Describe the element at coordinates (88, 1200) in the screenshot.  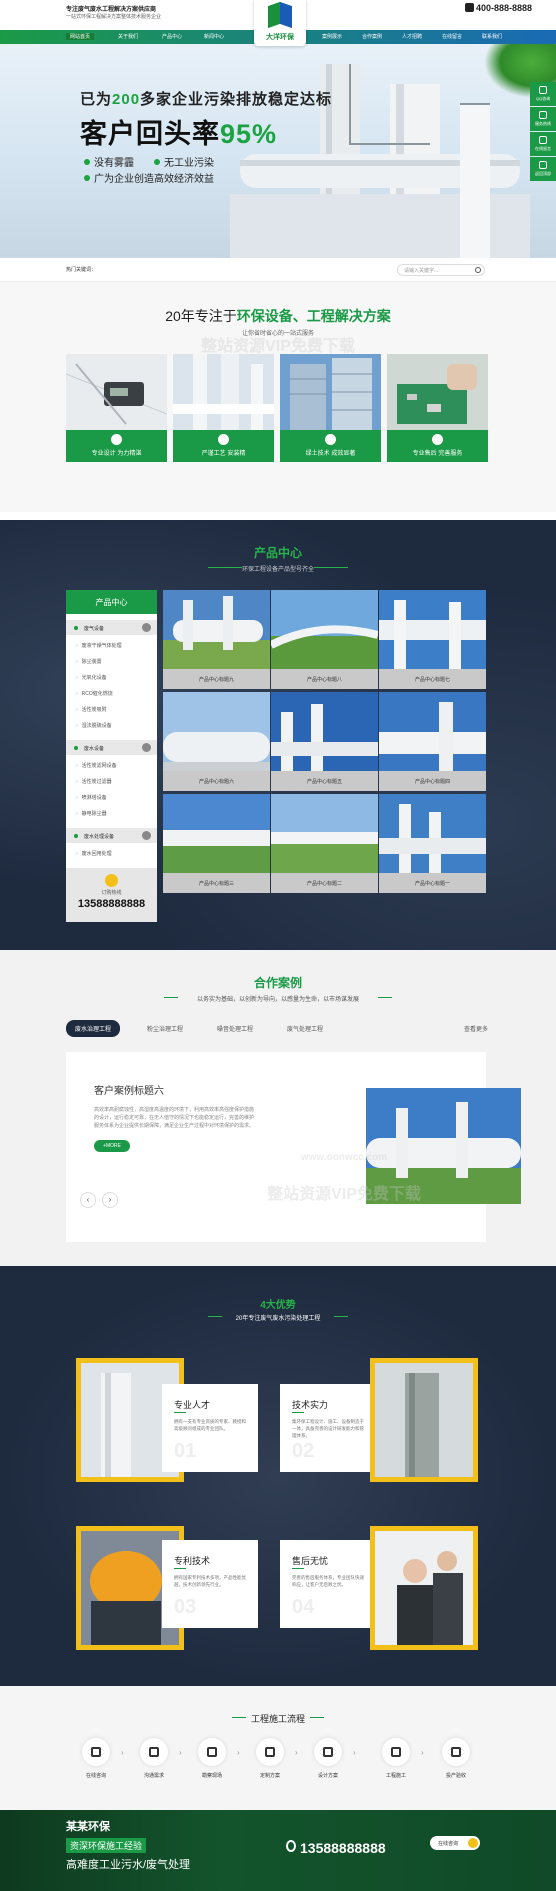
I see `prev-arrow-icon: ‹` at that location.